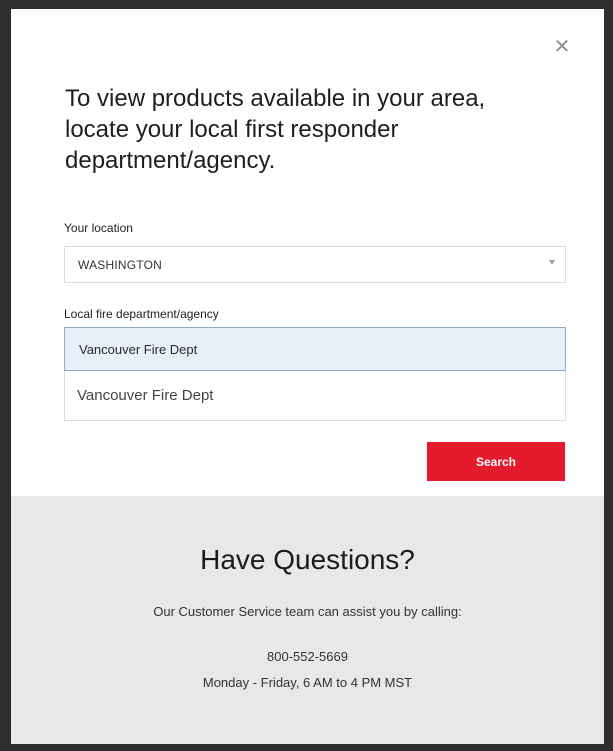 The width and height of the screenshot is (613, 751). What do you see at coordinates (145, 395) in the screenshot?
I see `agency-suggestion-item: Vancouver Fire Dept` at bounding box center [145, 395].